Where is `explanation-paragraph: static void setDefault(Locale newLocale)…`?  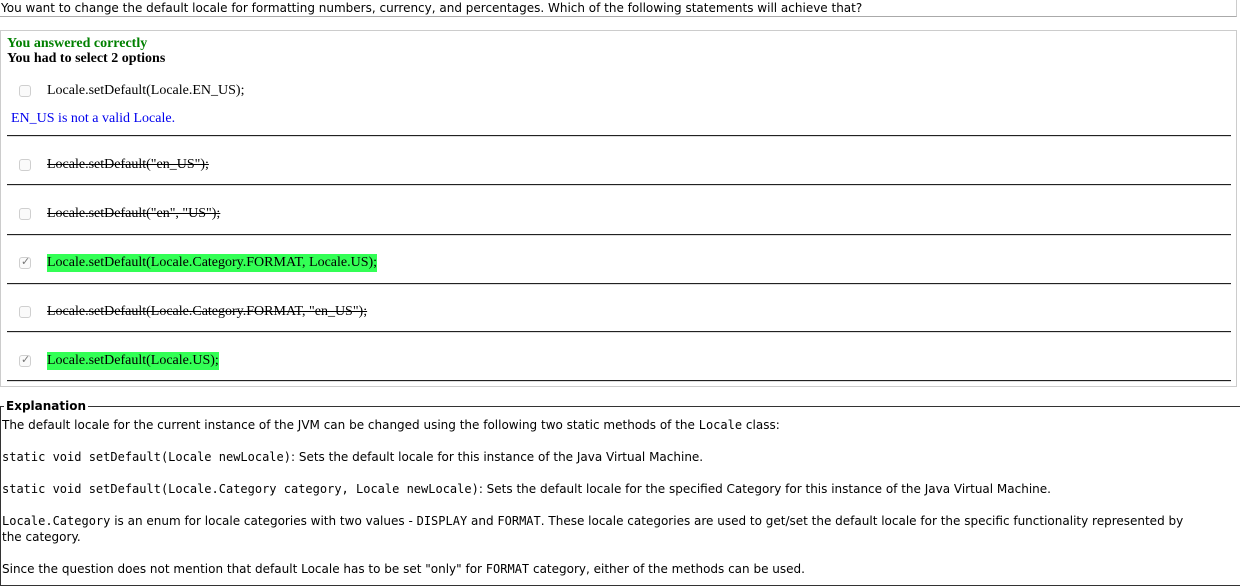 explanation-paragraph: static void setDefault(Locale newLocale)… is located at coordinates (353, 457).